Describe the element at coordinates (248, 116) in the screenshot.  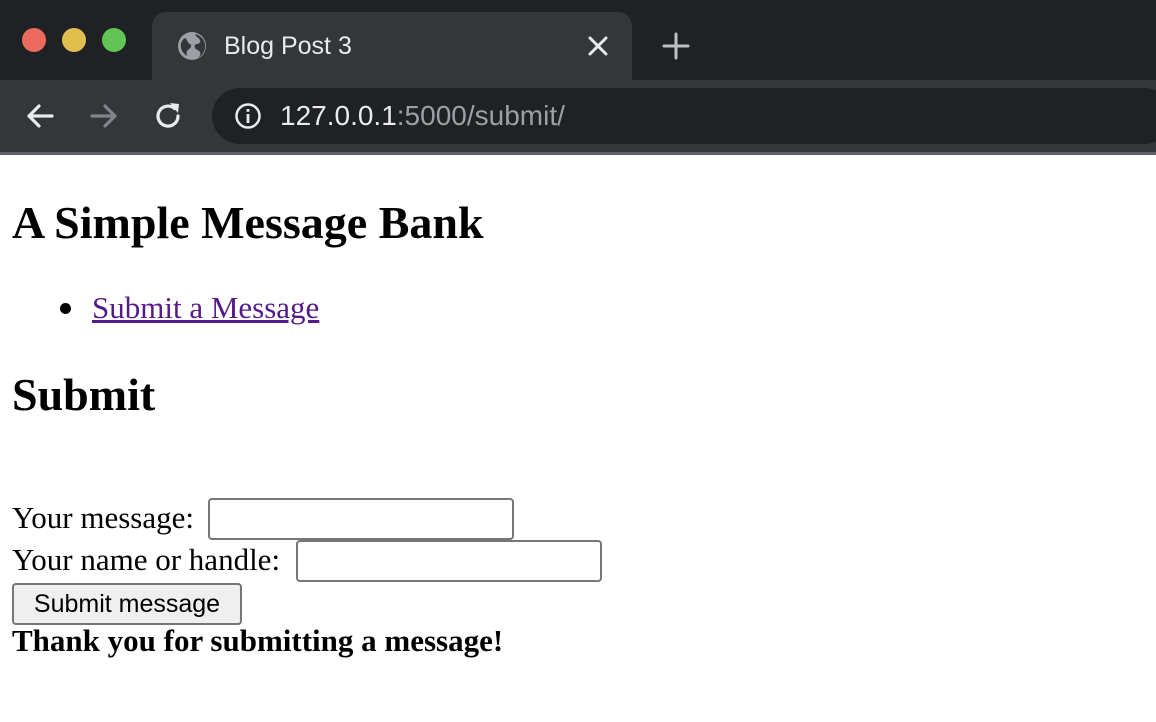
I see `info-icon` at that location.